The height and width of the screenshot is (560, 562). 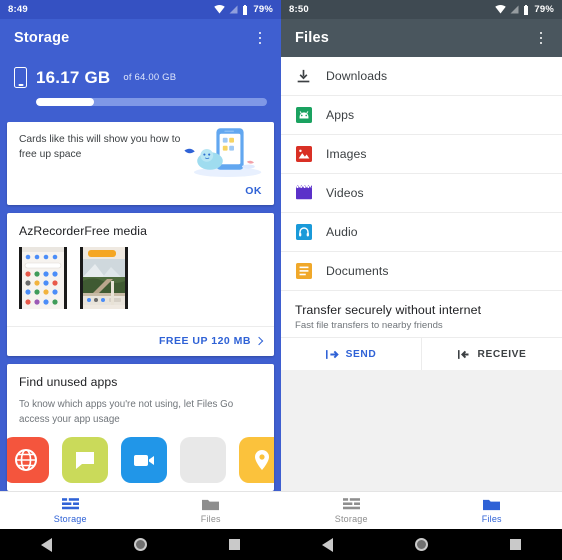 I want to click on globe-app-icon-glyph, so click(x=26, y=460).